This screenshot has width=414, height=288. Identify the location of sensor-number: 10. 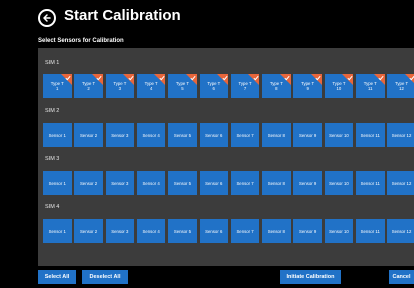
(339, 88).